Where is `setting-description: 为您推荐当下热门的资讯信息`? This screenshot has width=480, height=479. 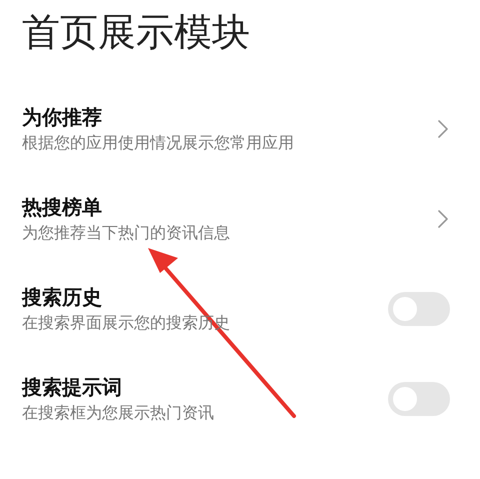
setting-description: 为您推荐当下热门的资讯信息 is located at coordinates (126, 233).